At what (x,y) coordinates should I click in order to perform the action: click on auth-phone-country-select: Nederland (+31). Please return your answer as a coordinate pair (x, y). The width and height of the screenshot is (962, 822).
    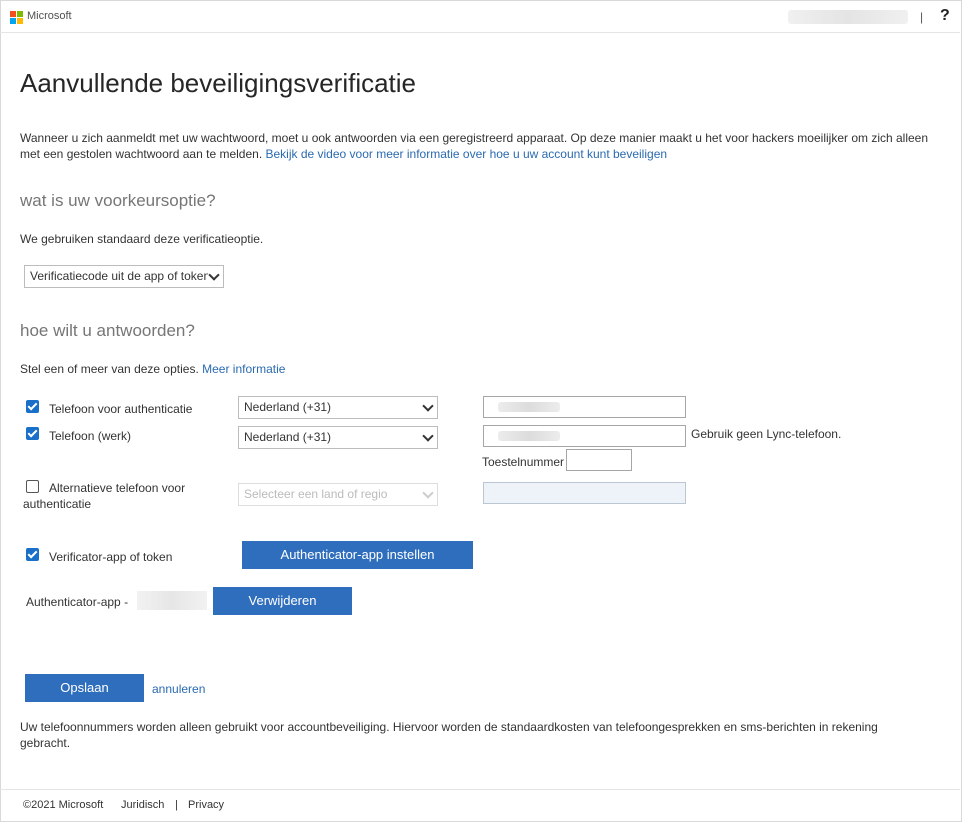
    Looking at the image, I should click on (338, 407).